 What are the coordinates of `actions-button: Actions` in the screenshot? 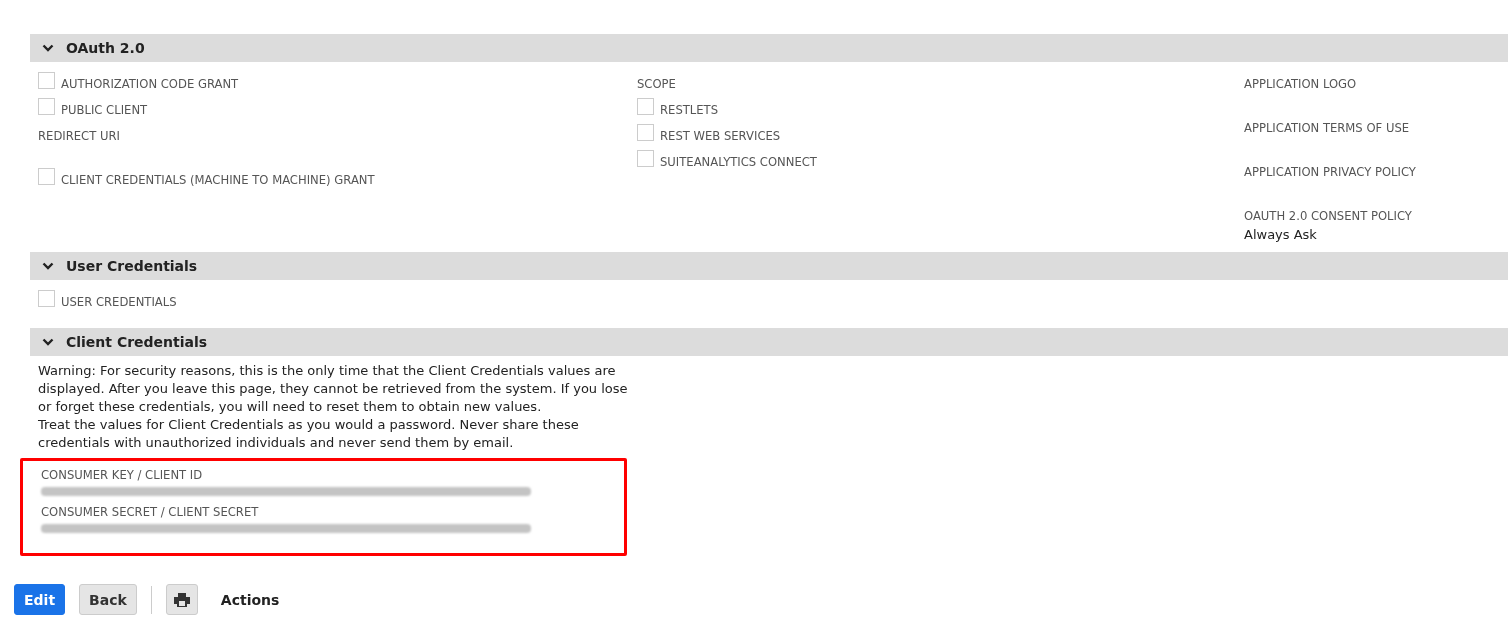 It's located at (250, 599).